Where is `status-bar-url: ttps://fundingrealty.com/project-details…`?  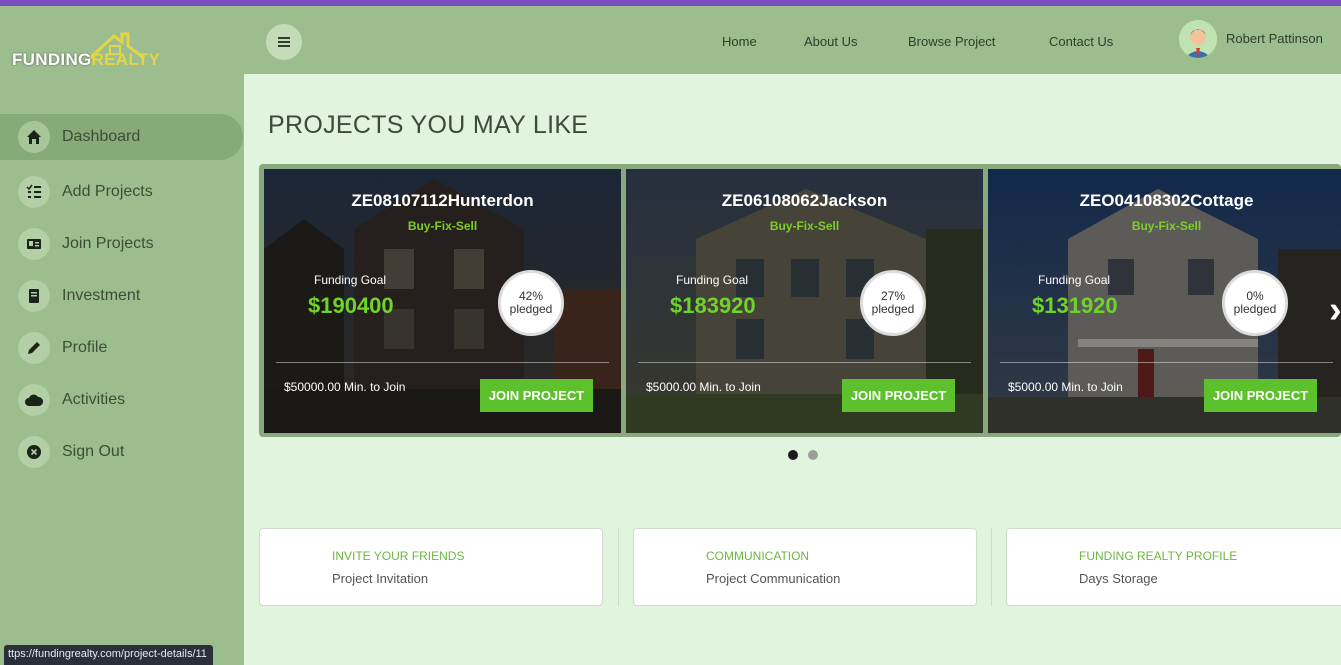
status-bar-url: ttps://fundingrealty.com/project-details… is located at coordinates (108, 655).